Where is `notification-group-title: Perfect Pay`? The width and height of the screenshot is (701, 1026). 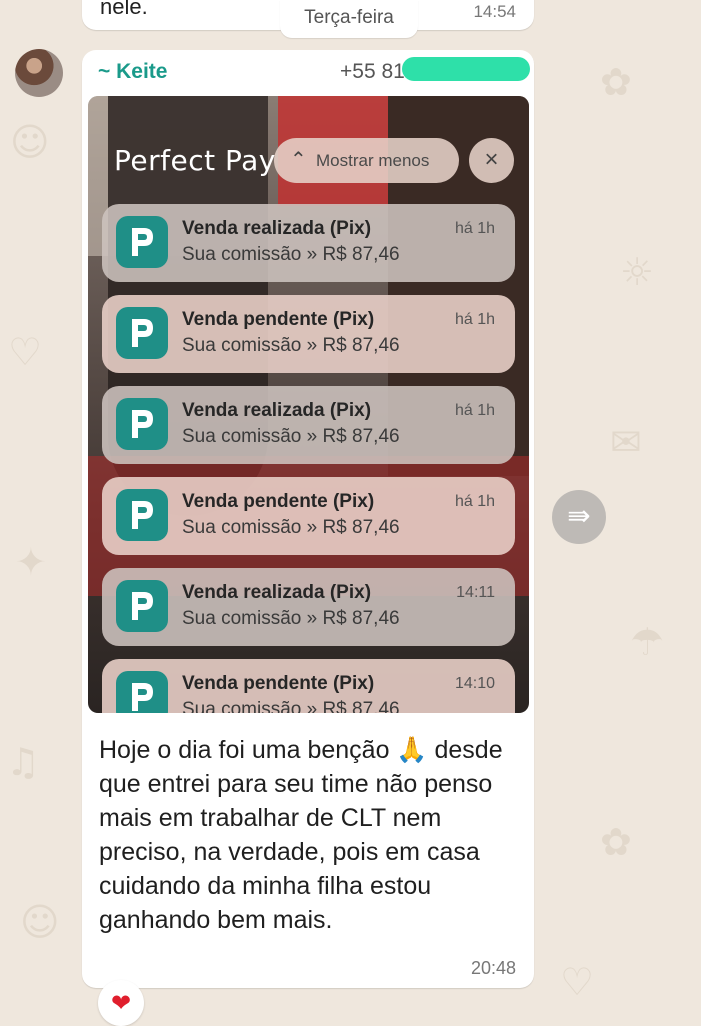
notification-group-title: Perfect Pay is located at coordinates (195, 160).